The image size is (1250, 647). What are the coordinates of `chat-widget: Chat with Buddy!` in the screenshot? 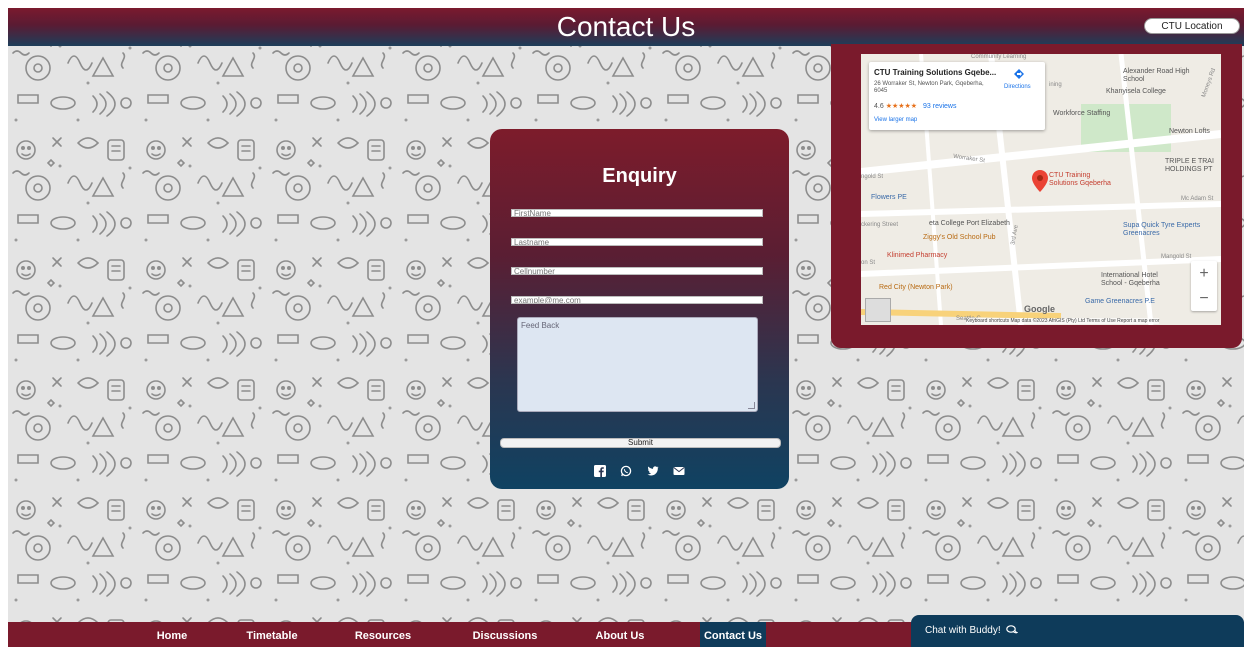 It's located at (1077, 631).